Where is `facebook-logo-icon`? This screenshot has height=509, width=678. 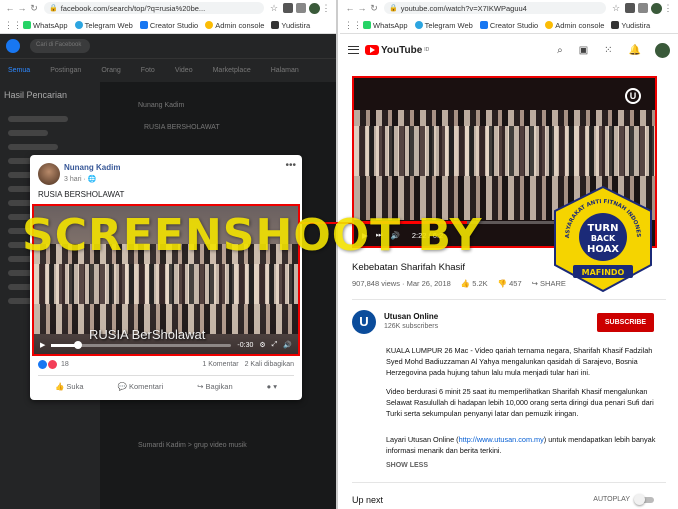
facebook-logo-icon is located at coordinates (13, 46).